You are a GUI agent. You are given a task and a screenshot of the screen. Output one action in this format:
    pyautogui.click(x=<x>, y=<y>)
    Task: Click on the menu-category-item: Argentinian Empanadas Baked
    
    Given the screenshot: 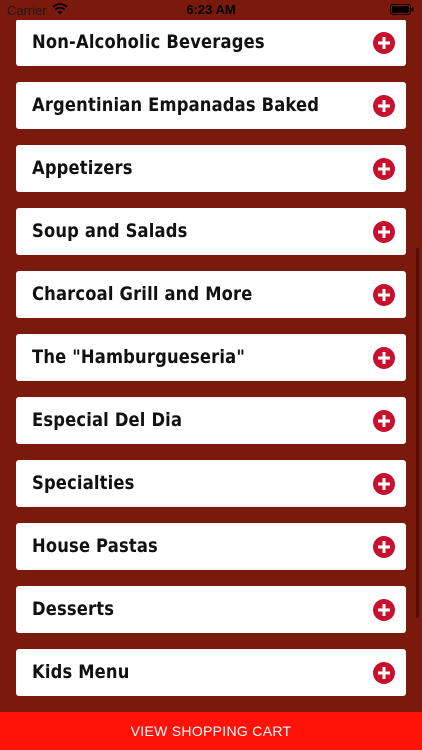 What is the action you would take?
    pyautogui.click(x=211, y=105)
    